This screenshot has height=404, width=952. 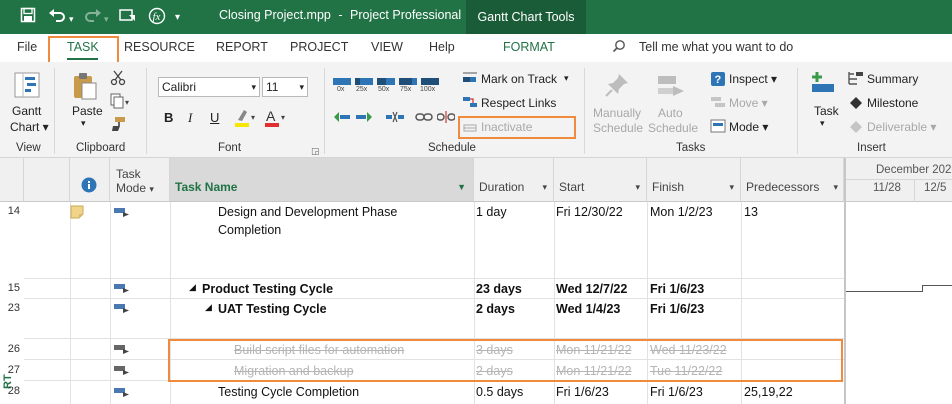 I want to click on app-name: Project Professional, so click(x=406, y=15).